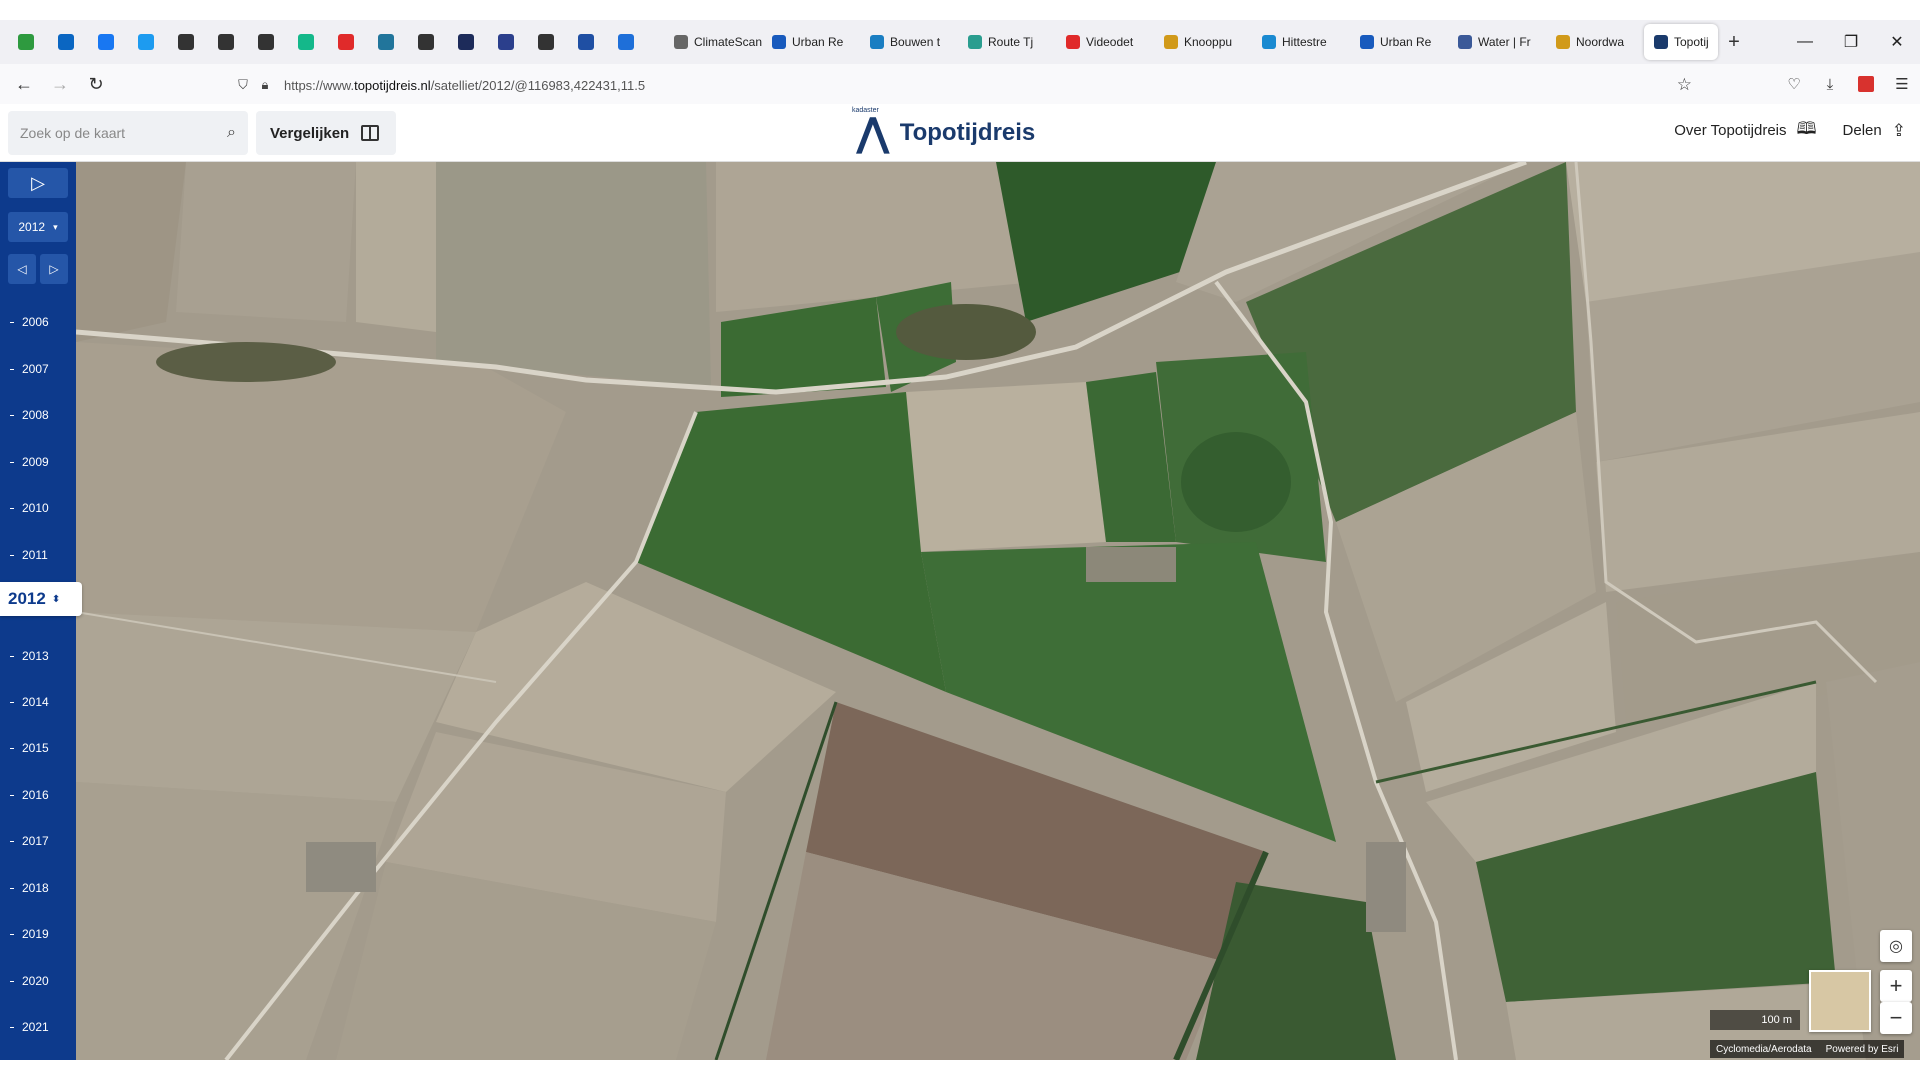 Image resolution: width=1920 pixels, height=1080 pixels. I want to click on bookmark-cloud-icon, so click(626, 42).